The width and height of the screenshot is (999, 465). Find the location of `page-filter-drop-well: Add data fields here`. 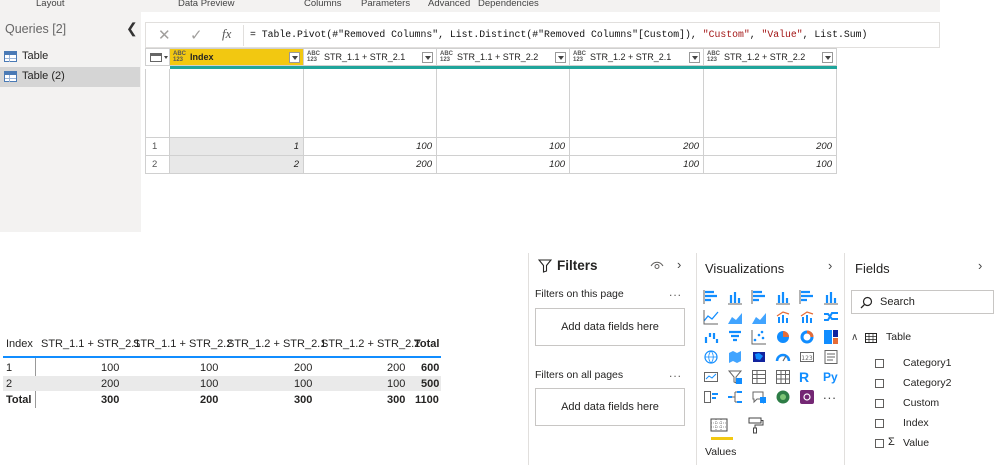

page-filter-drop-well: Add data fields here is located at coordinates (610, 327).